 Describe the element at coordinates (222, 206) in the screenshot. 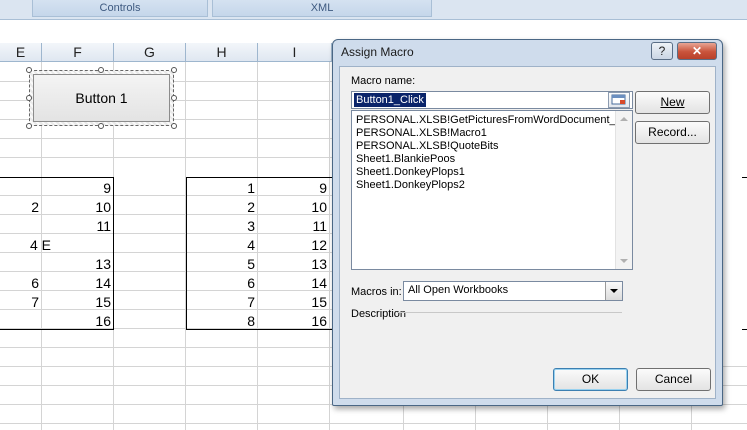

I see `cell-h: 2` at that location.